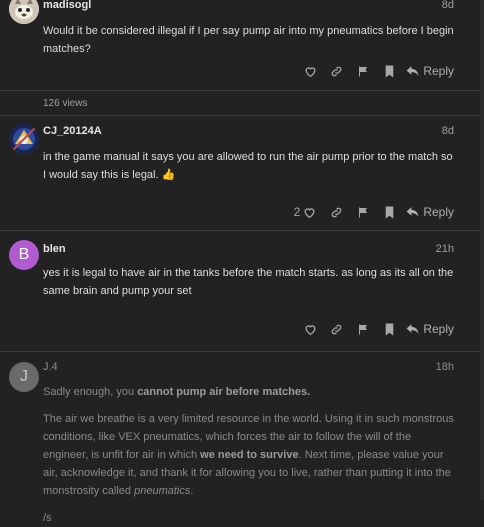 This screenshot has width=484, height=527. I want to click on post-date: 18h, so click(445, 367).